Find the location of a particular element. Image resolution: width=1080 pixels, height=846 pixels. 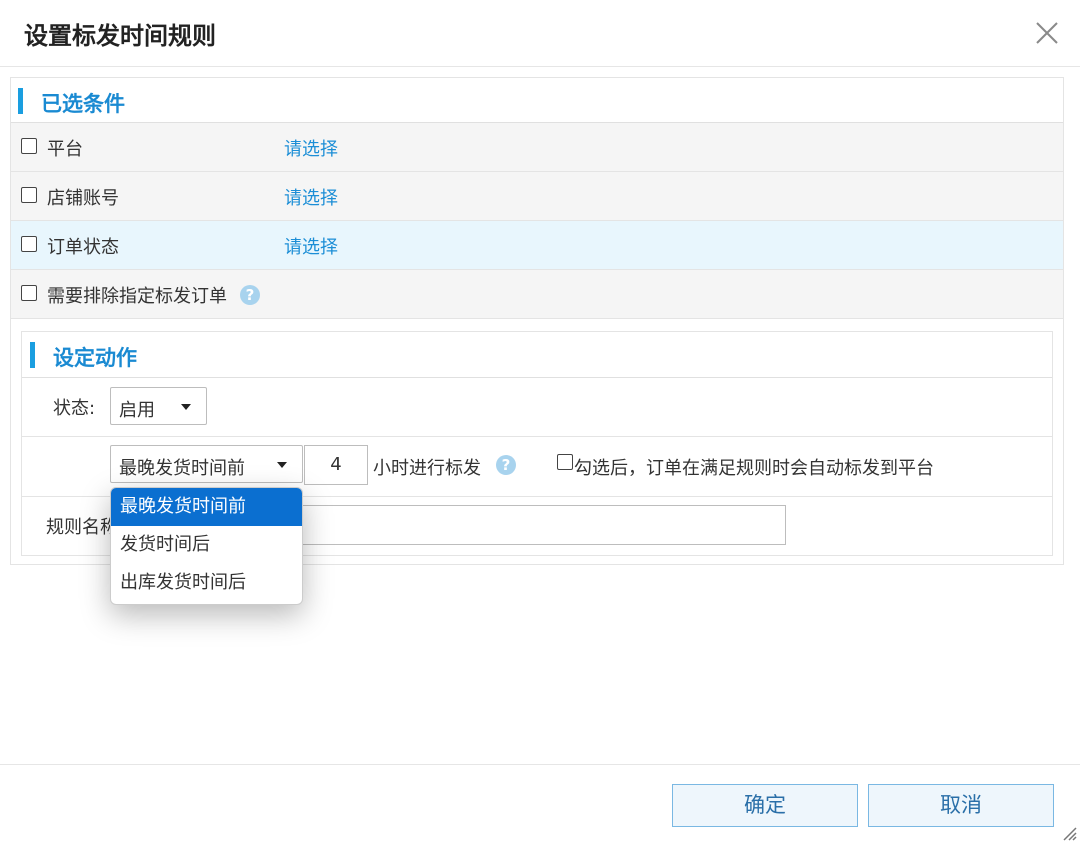

dropdown-option: 出库发货时间后 is located at coordinates (206, 583).